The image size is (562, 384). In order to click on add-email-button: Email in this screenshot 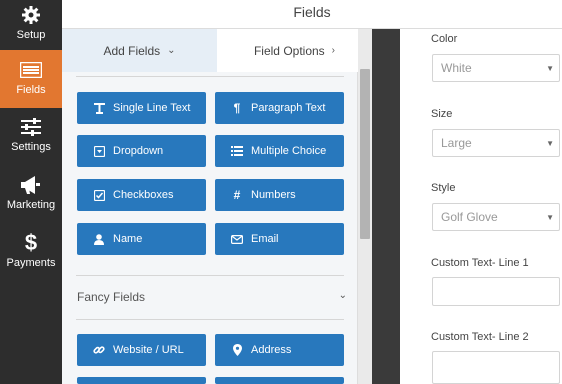, I will do `click(279, 239)`.